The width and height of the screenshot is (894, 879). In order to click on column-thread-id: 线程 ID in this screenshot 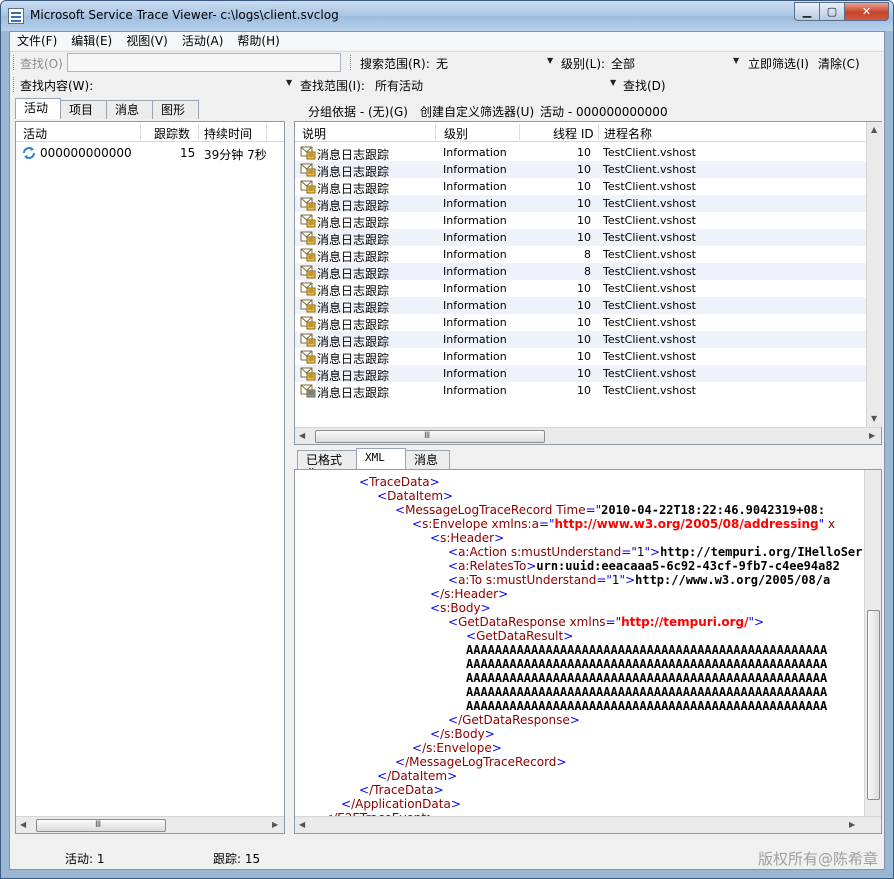, I will do `click(573, 133)`.